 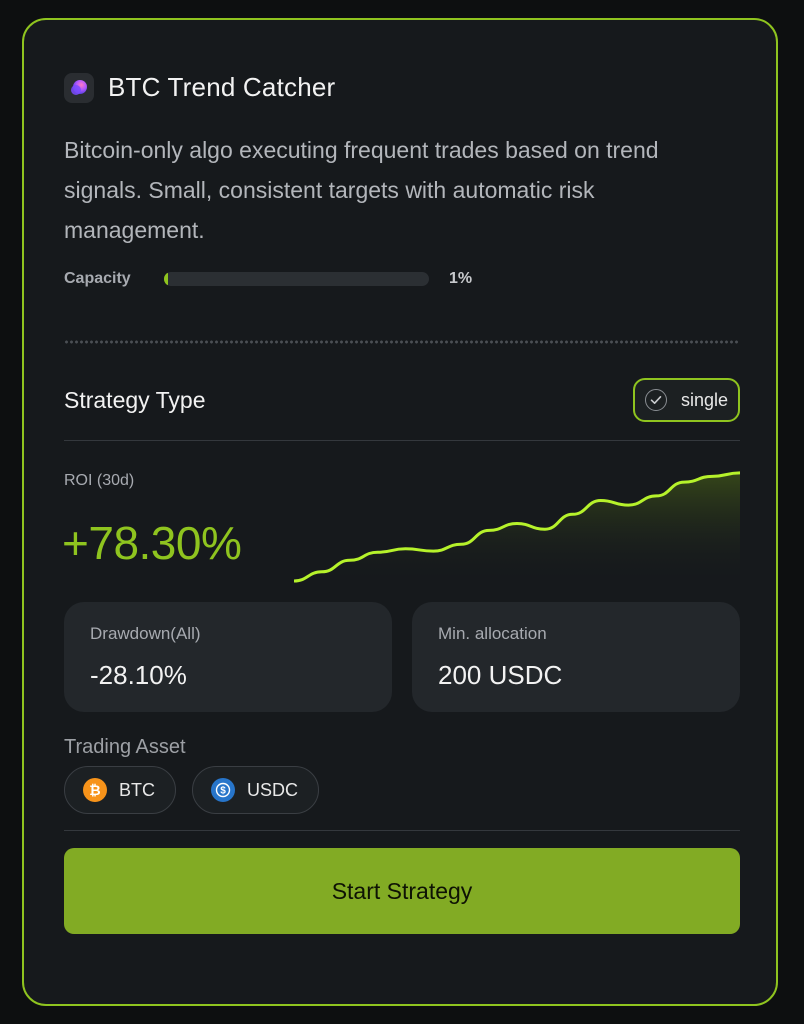 What do you see at coordinates (296, 279) in the screenshot?
I see `capacity-bar` at bounding box center [296, 279].